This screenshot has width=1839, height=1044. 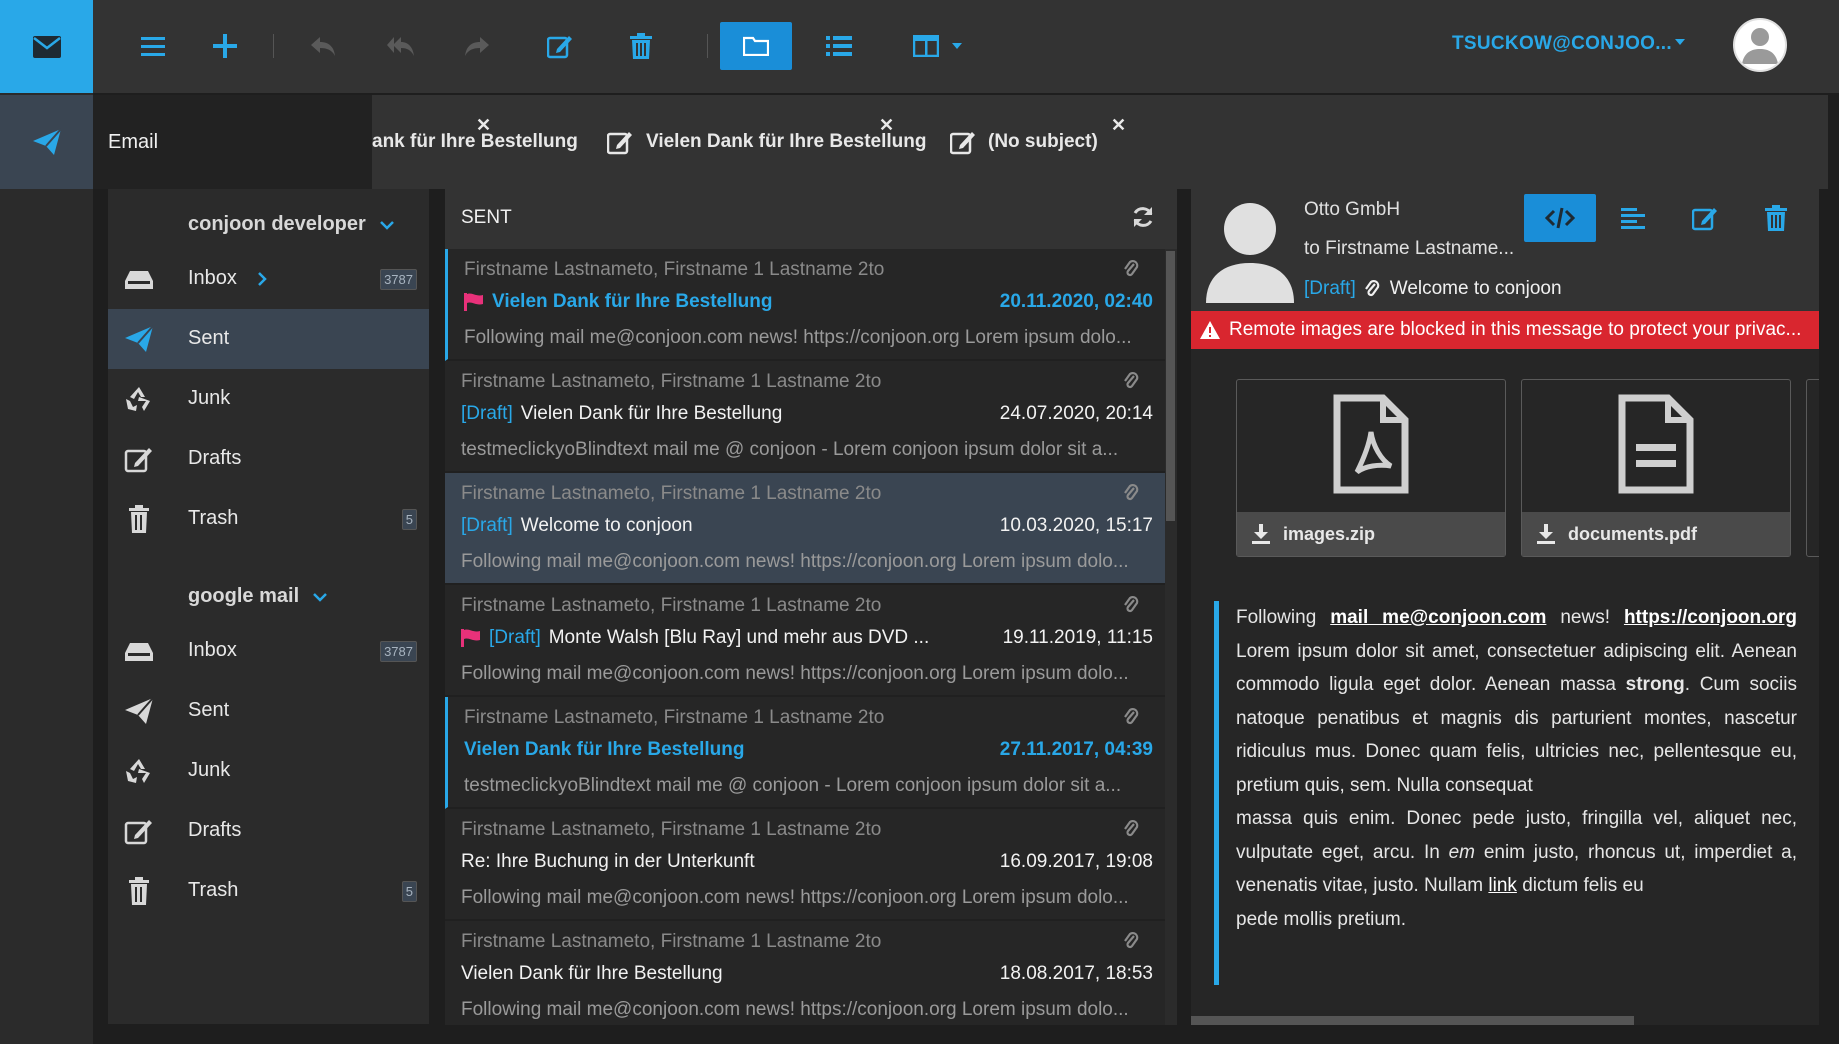 What do you see at coordinates (756, 46) in the screenshot?
I see `folder-view-button` at bounding box center [756, 46].